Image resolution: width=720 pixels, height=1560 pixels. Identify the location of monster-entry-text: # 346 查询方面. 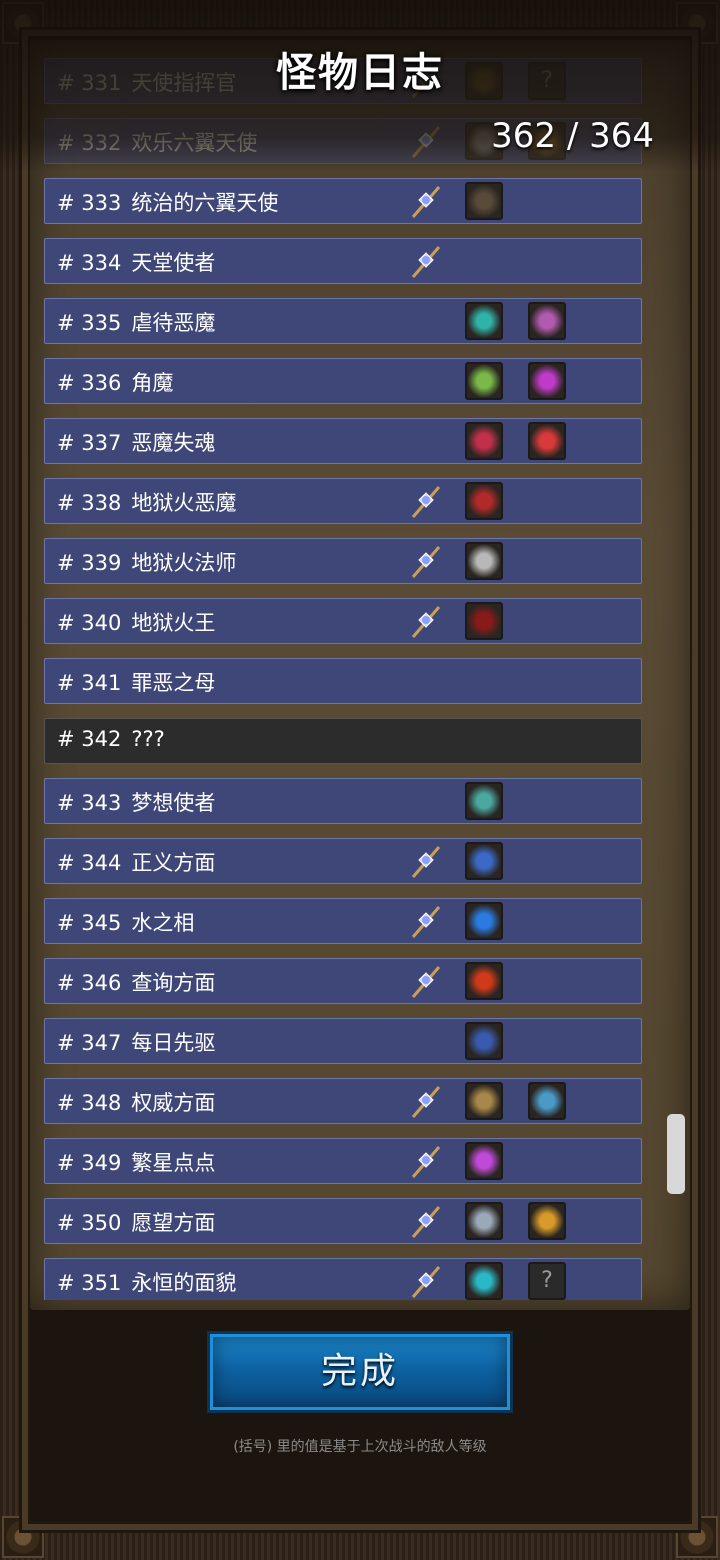
(136, 982).